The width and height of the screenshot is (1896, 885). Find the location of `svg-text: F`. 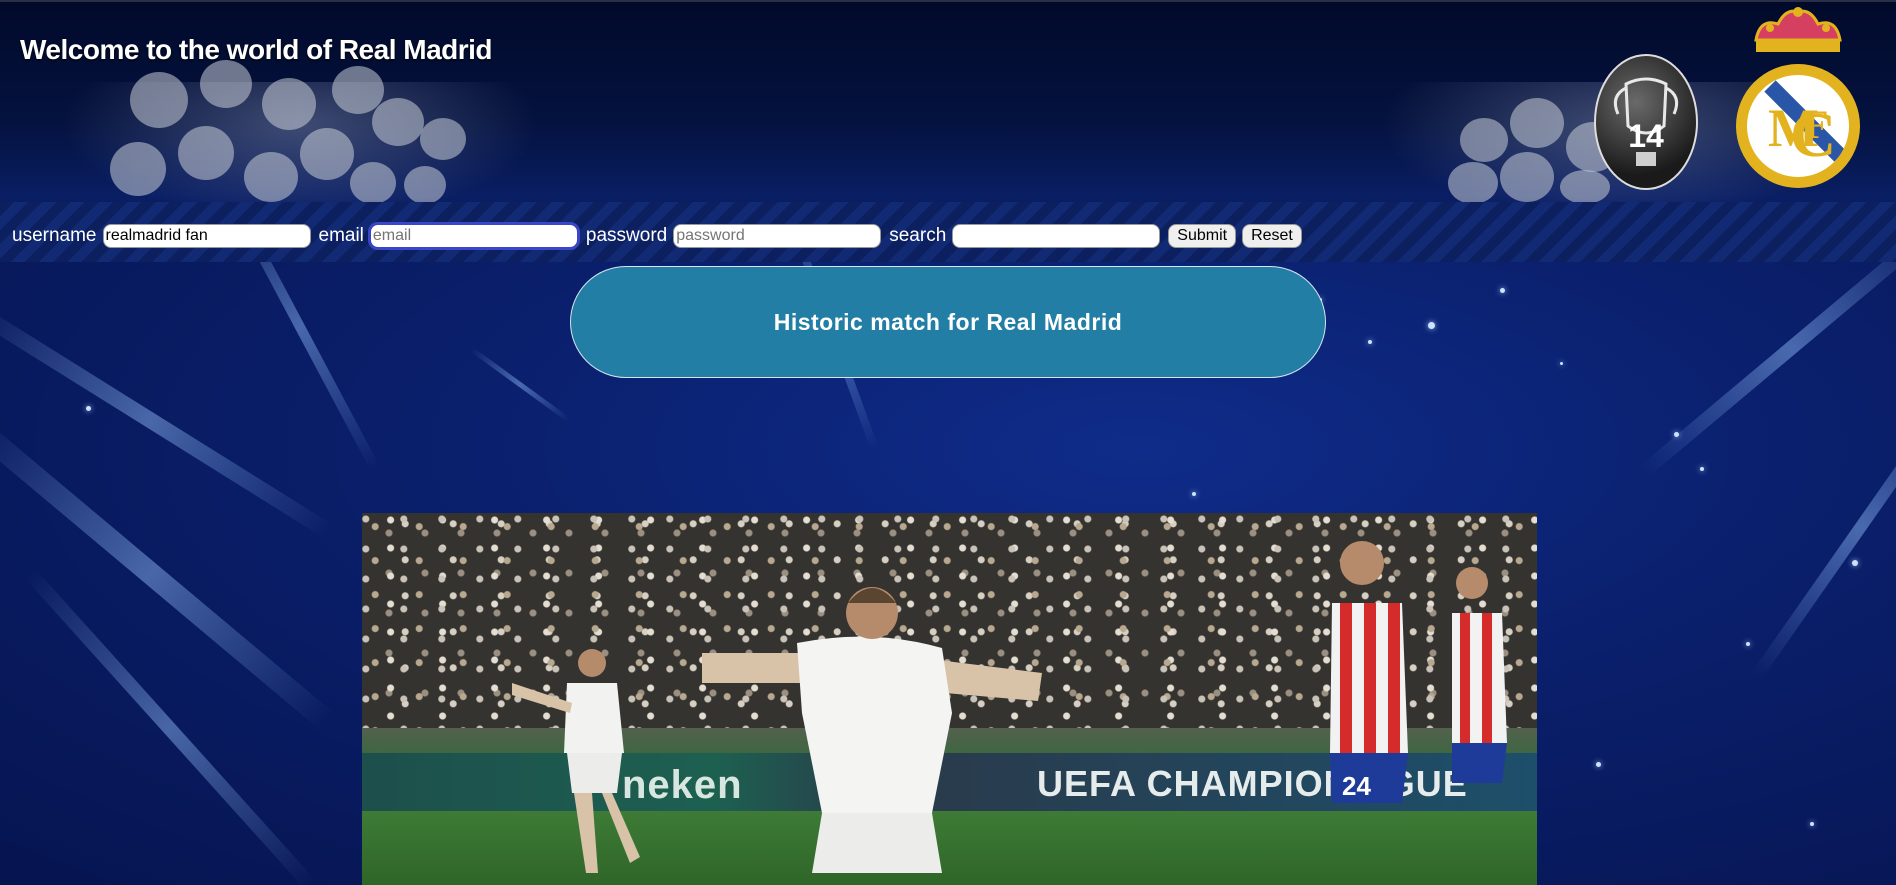

svg-text: F is located at coordinates (1816, 124).